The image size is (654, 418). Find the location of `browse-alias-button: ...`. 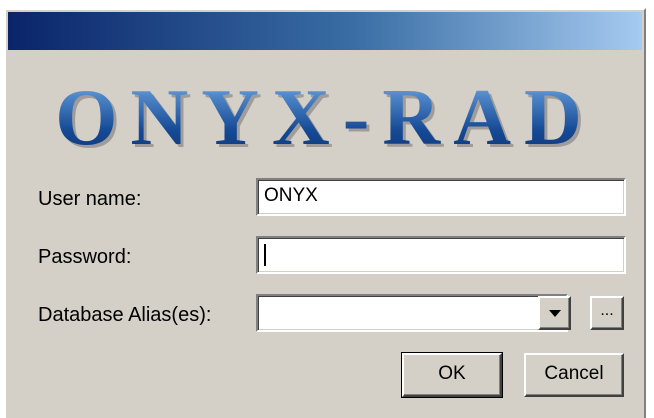

browse-alias-button: ... is located at coordinates (607, 313).